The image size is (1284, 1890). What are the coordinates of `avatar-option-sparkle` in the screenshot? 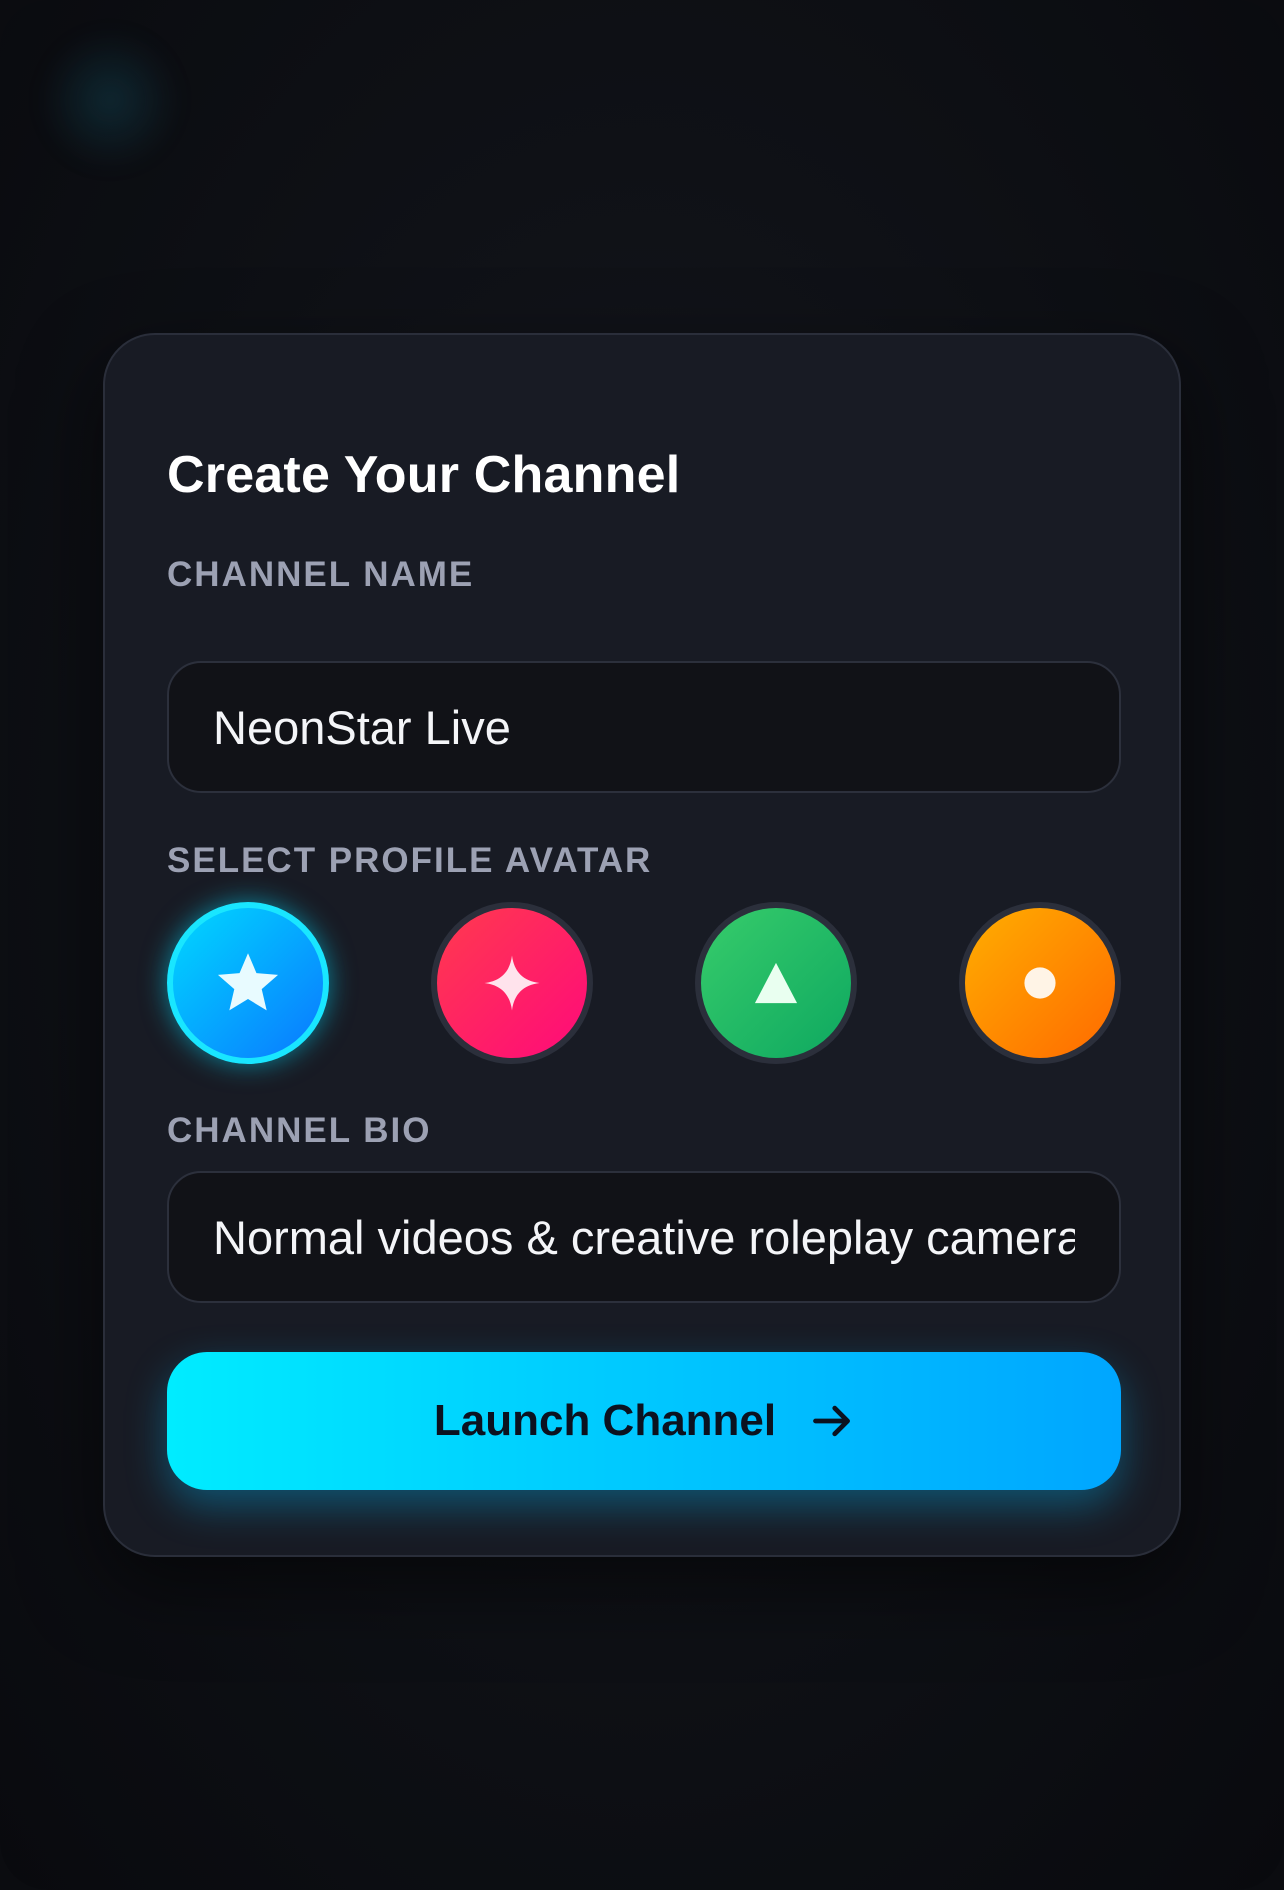 It's located at (512, 983).